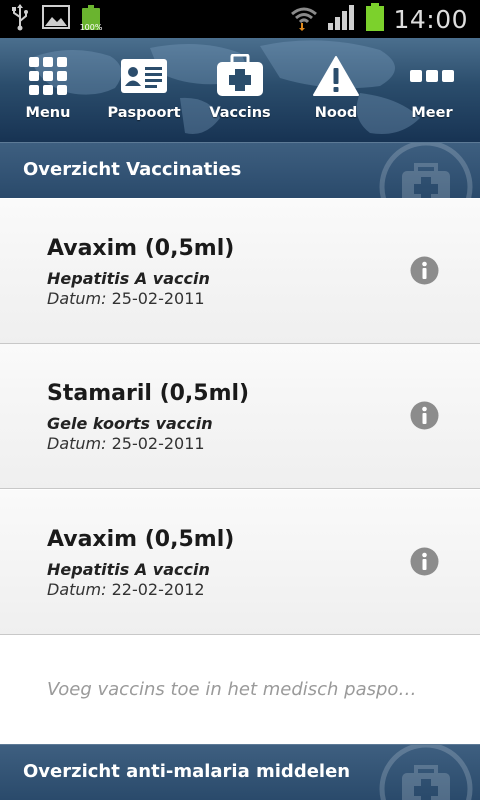  I want to click on malaria-header-title: Overzicht anti-malaria middelen, so click(187, 771).